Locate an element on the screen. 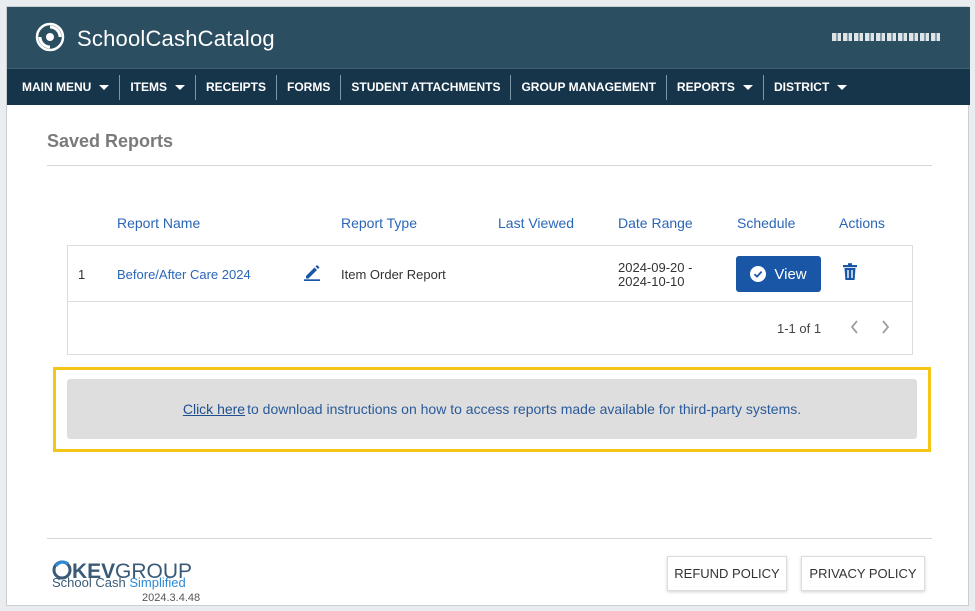 Image resolution: width=975 pixels, height=611 pixels. nav-reports: REPORTS is located at coordinates (715, 87).